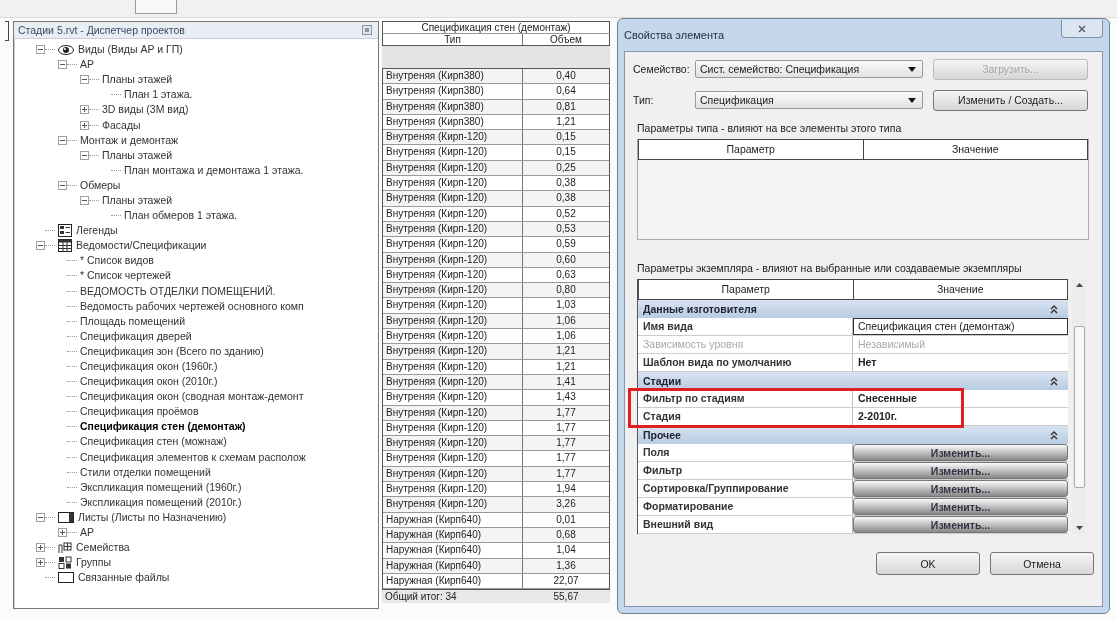 Image resolution: width=1117 pixels, height=621 pixels. I want to click on field-label: Тип:, so click(644, 100).